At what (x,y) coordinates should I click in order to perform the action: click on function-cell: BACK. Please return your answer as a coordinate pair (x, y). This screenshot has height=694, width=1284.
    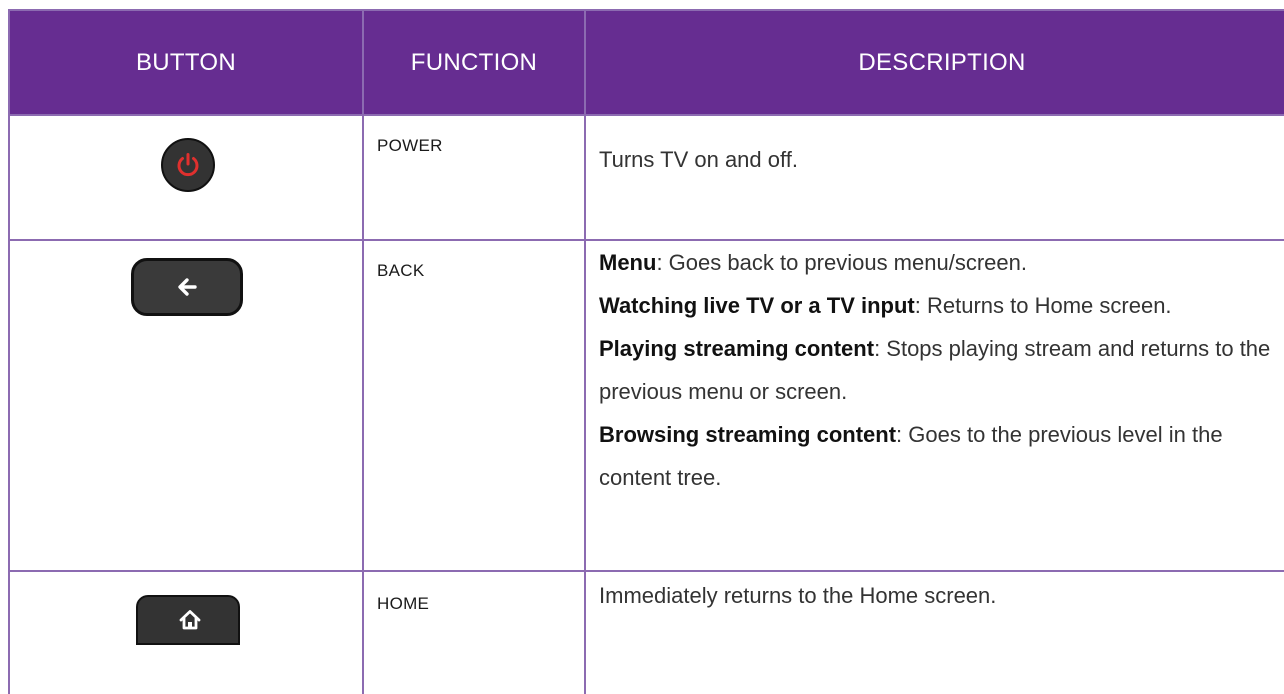
    Looking at the image, I should click on (474, 405).